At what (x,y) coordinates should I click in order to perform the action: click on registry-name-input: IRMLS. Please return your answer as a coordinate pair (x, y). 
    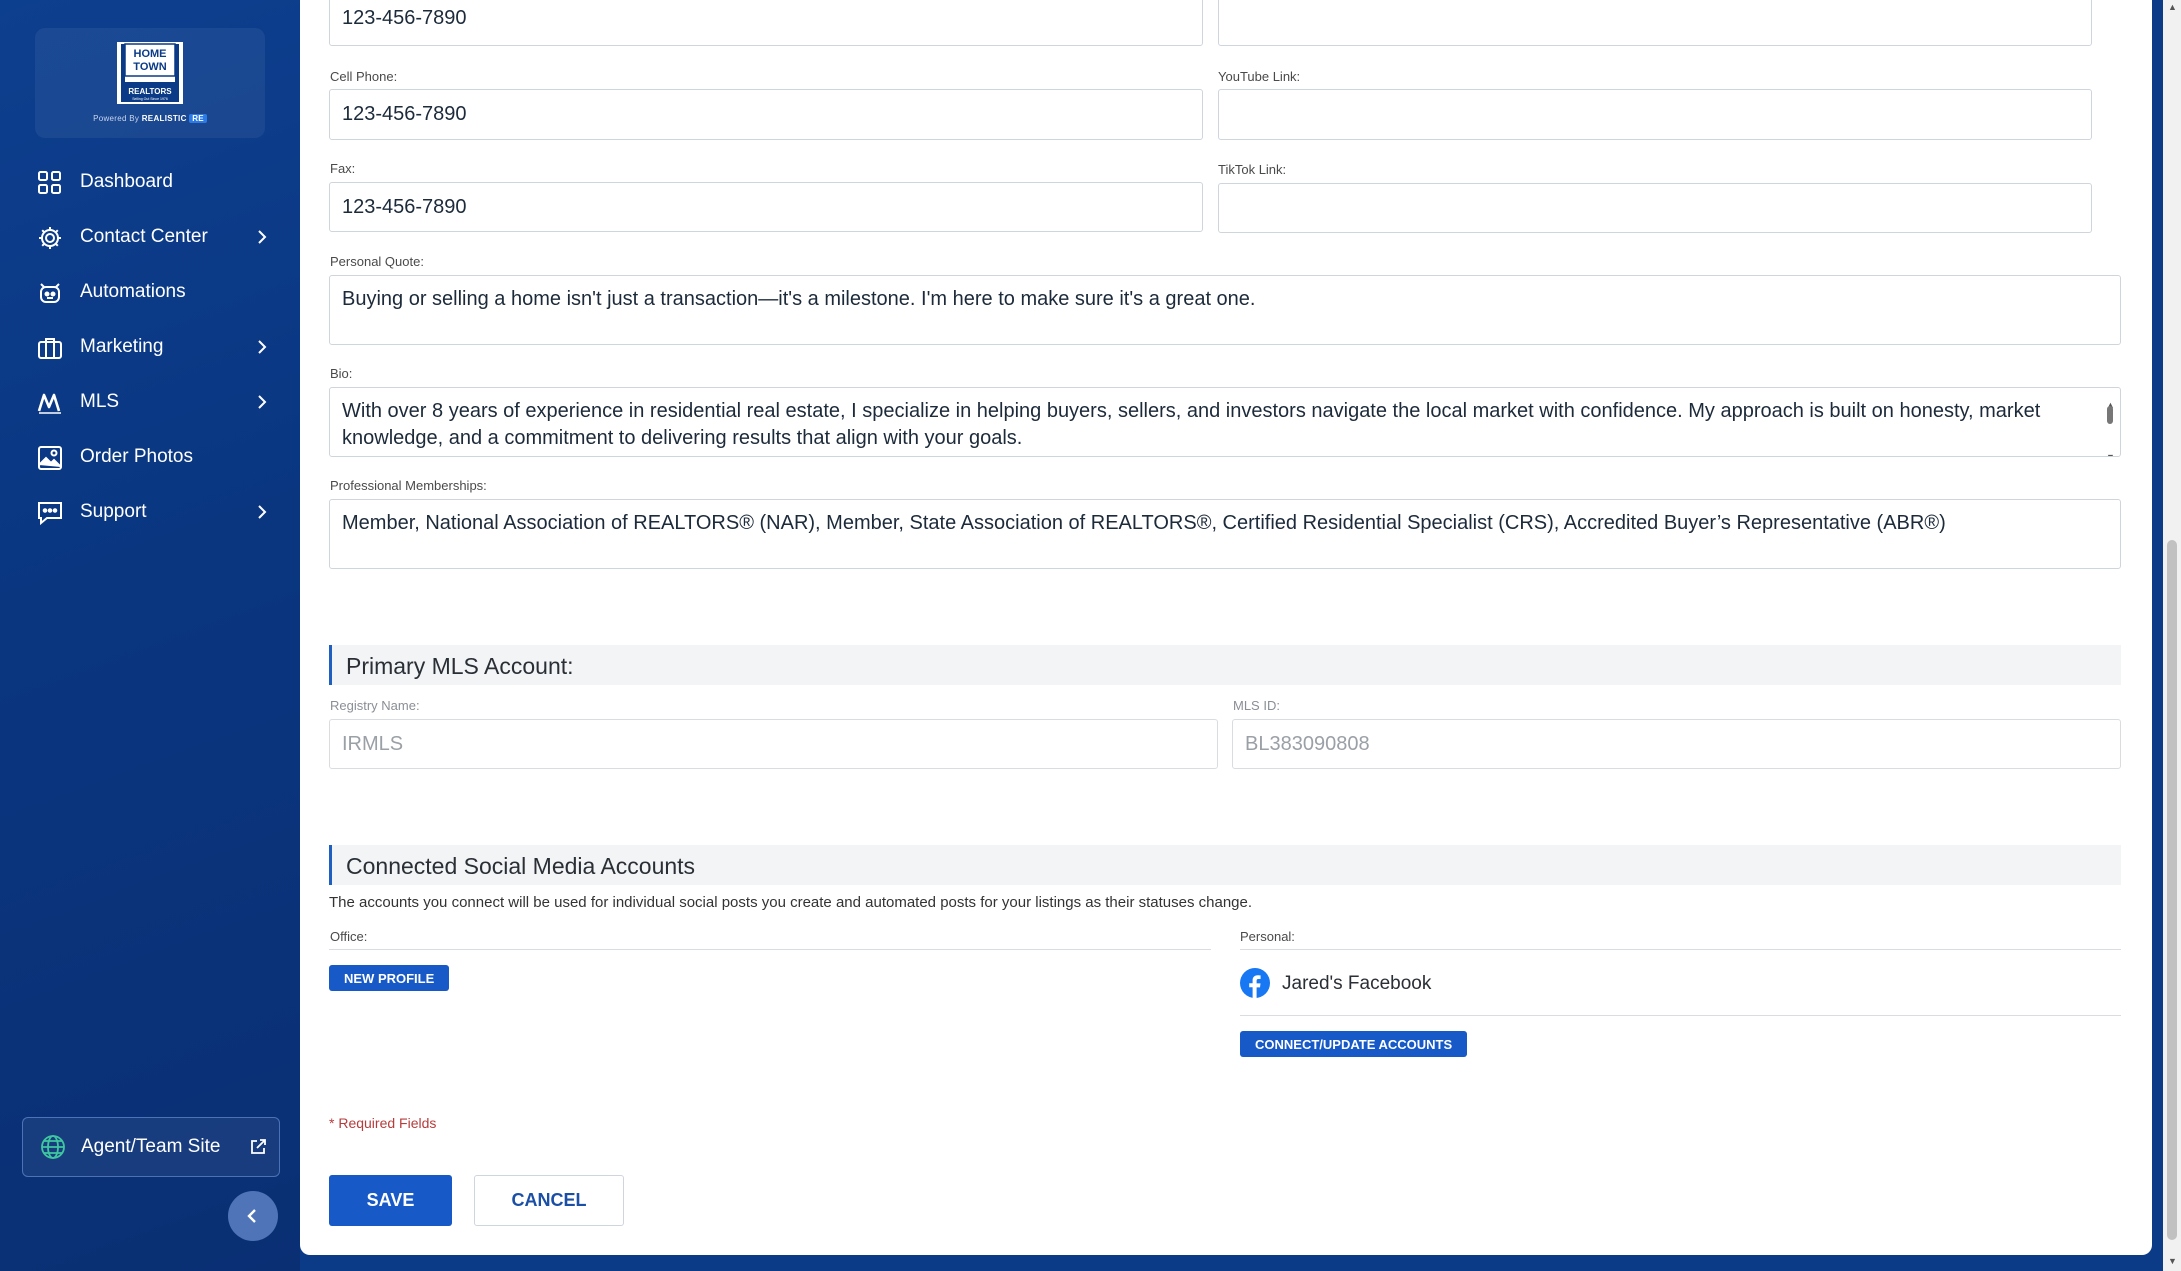
    Looking at the image, I should click on (773, 744).